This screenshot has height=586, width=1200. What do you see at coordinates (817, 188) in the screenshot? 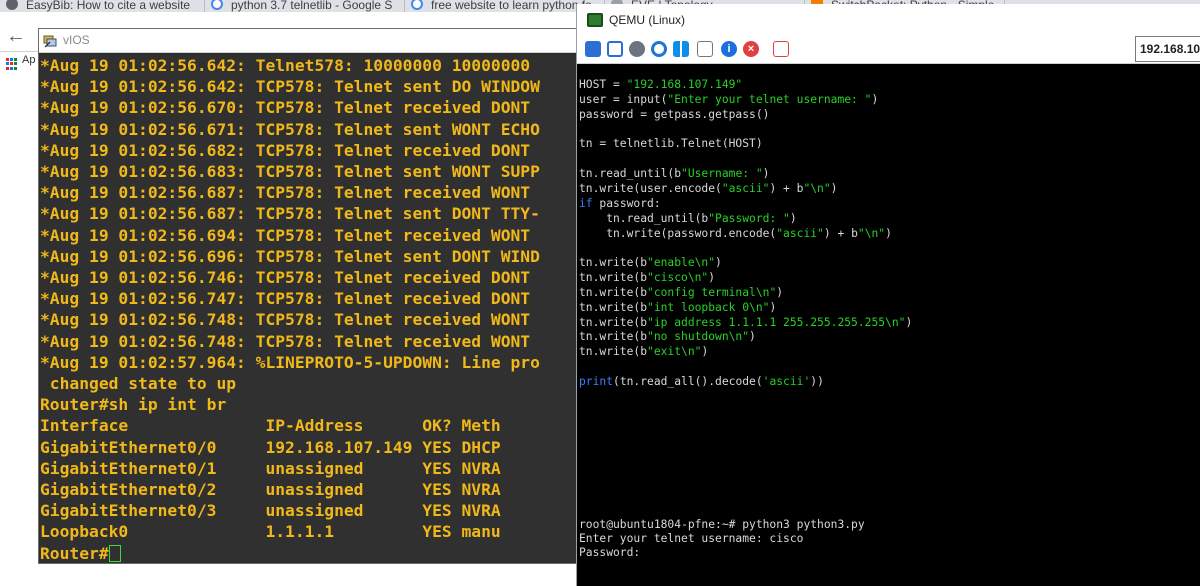
I see `code-string: "\n"` at bounding box center [817, 188].